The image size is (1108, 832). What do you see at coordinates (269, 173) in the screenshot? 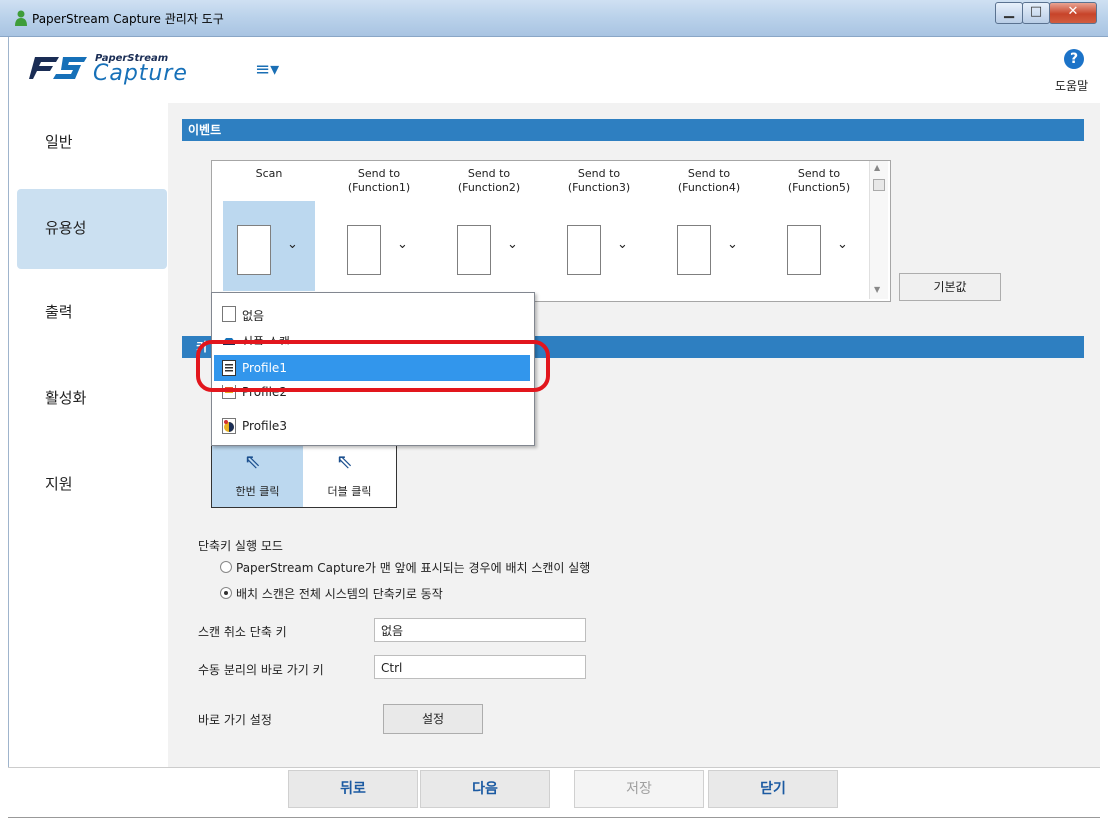
I see `event-label: Scan` at bounding box center [269, 173].